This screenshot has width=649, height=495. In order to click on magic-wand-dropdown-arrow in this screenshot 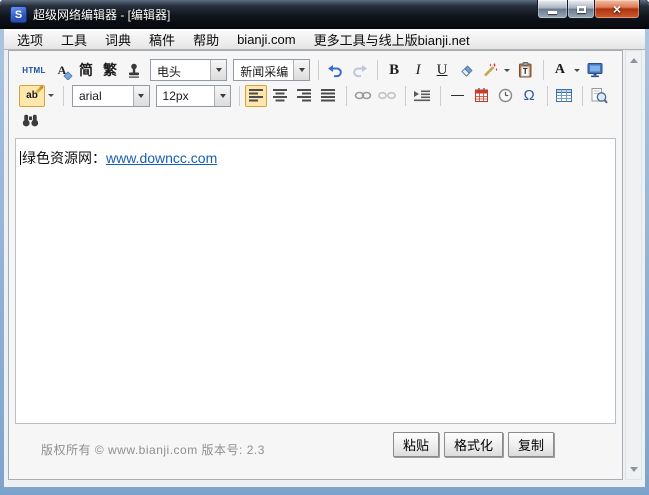, I will do `click(507, 70)`.